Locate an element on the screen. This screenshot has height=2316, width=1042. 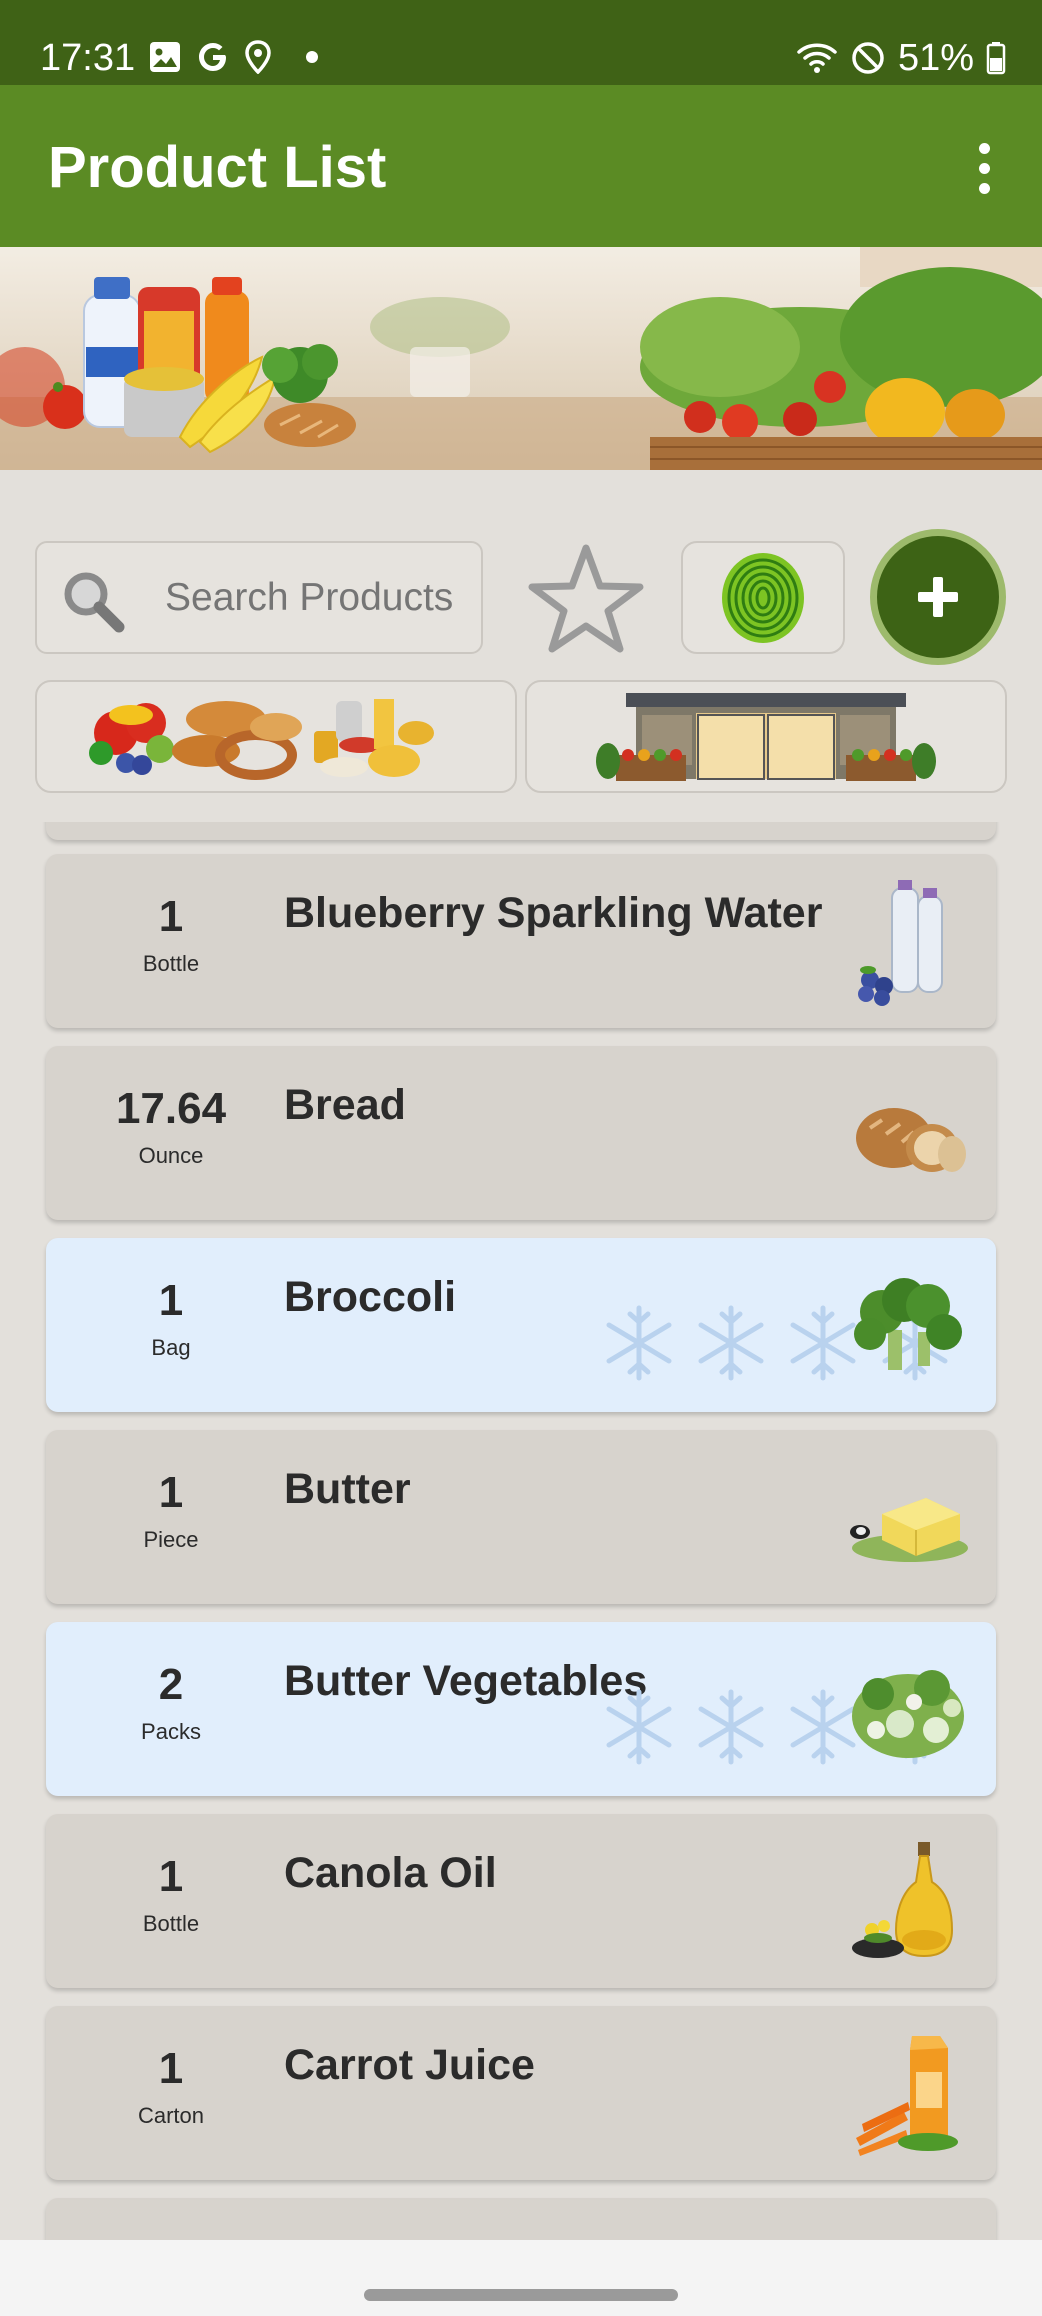
do-not-disturb-icon is located at coordinates (868, 58).